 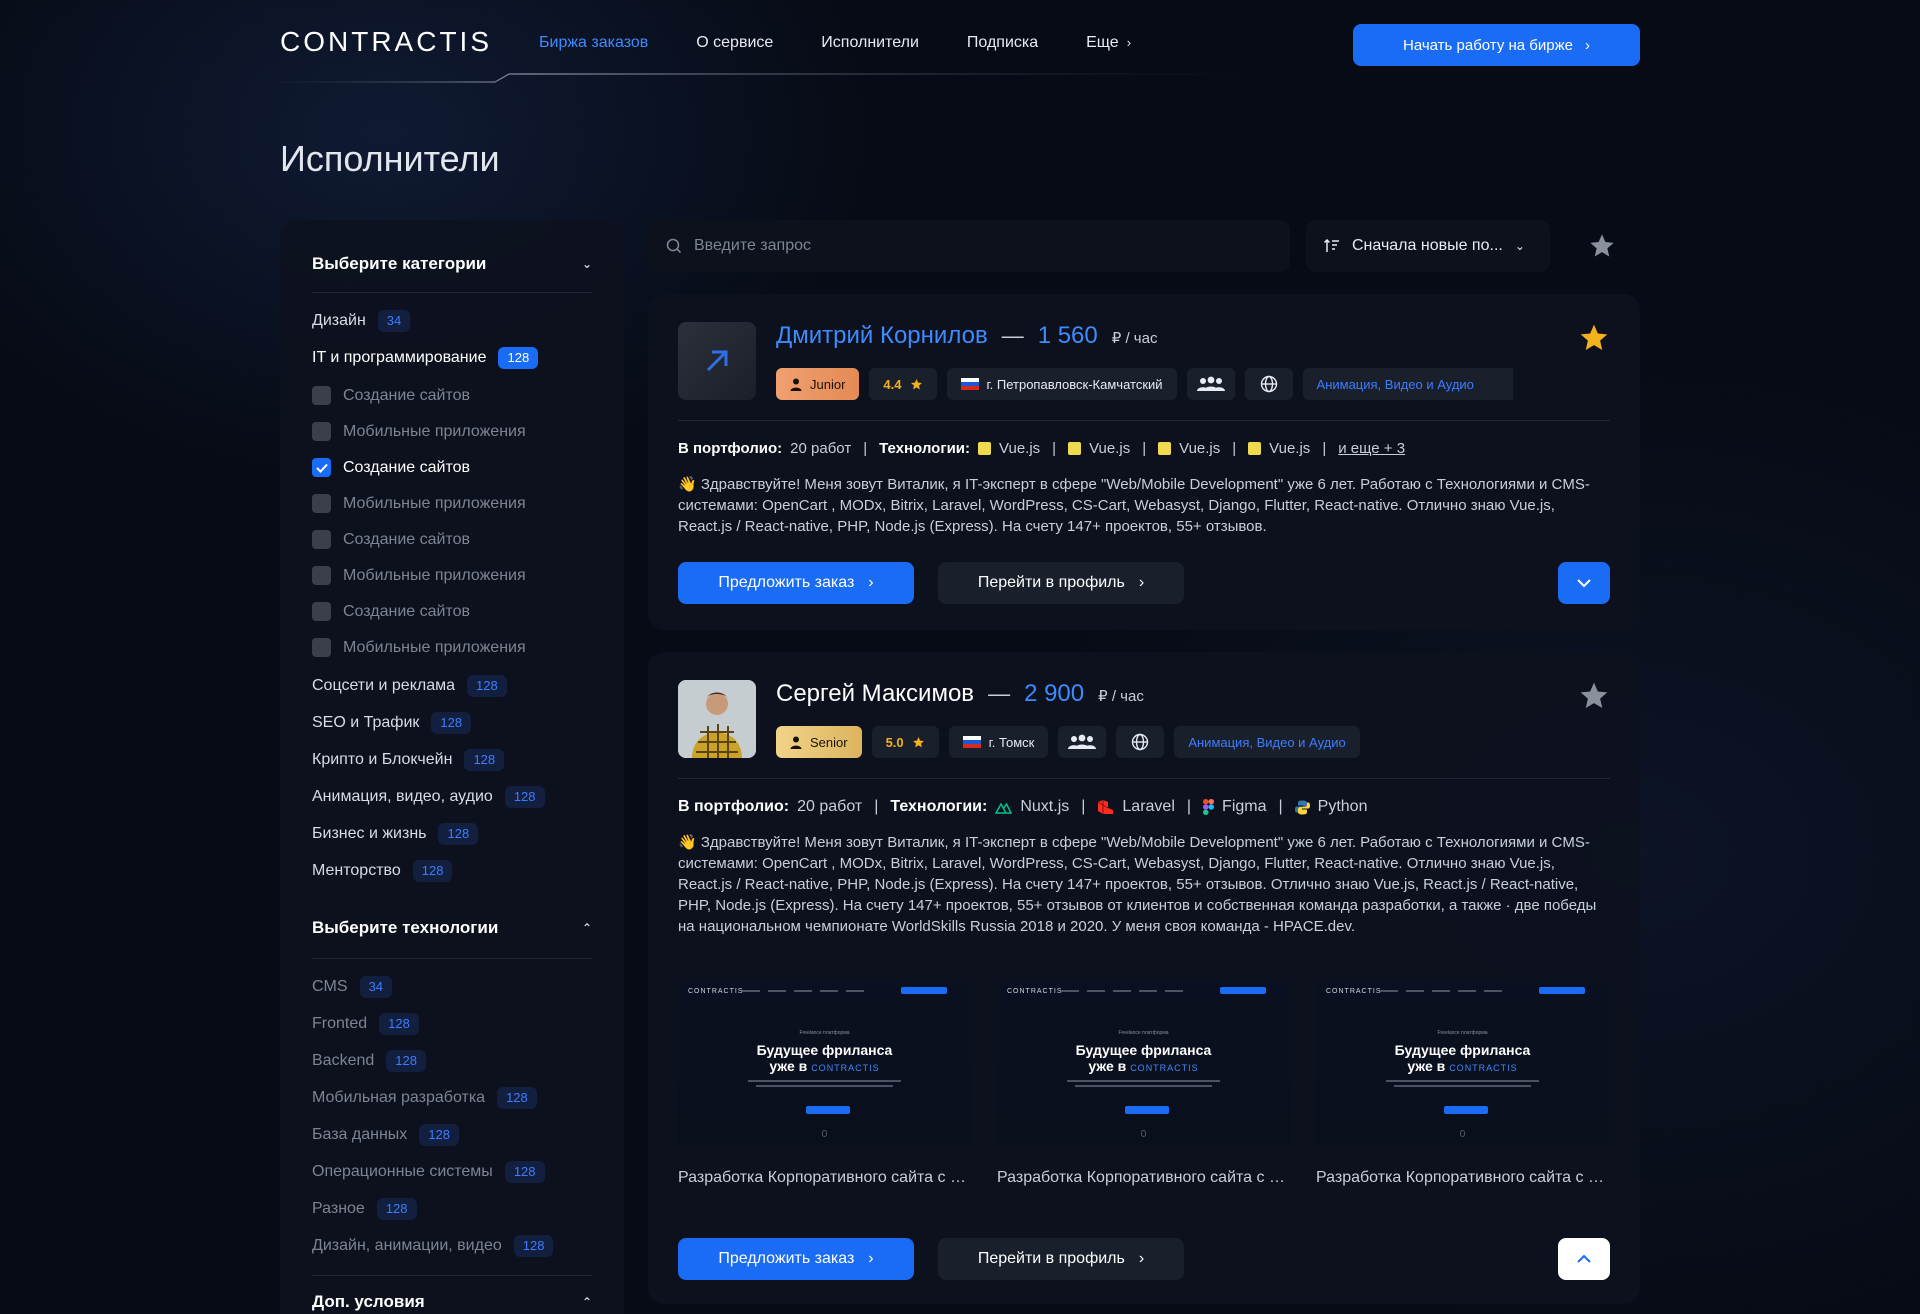 I want to click on technology-label: Backend, so click(x=343, y=1060).